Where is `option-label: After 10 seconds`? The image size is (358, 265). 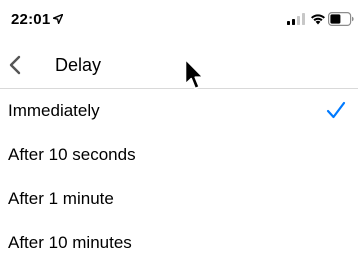 option-label: After 10 seconds is located at coordinates (72, 154).